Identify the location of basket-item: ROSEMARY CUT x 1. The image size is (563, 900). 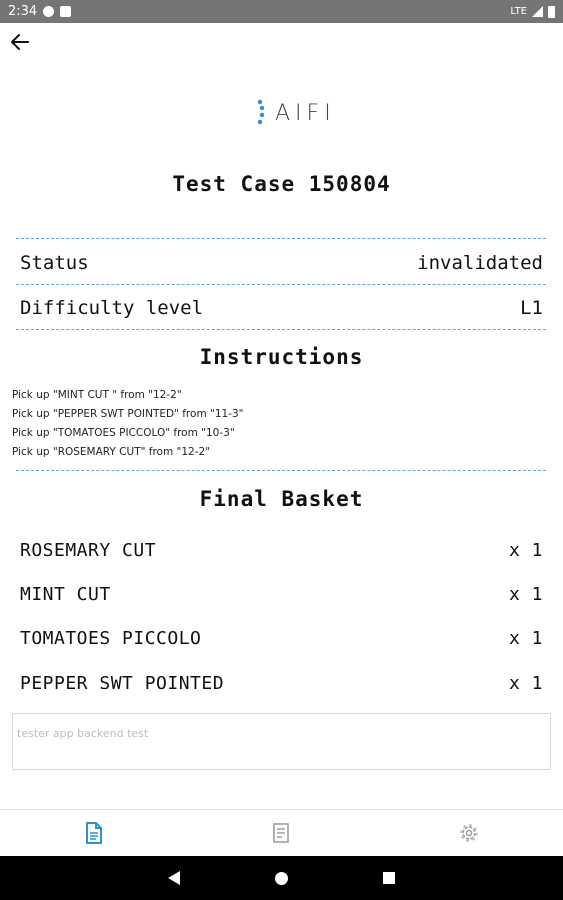
(281, 550).